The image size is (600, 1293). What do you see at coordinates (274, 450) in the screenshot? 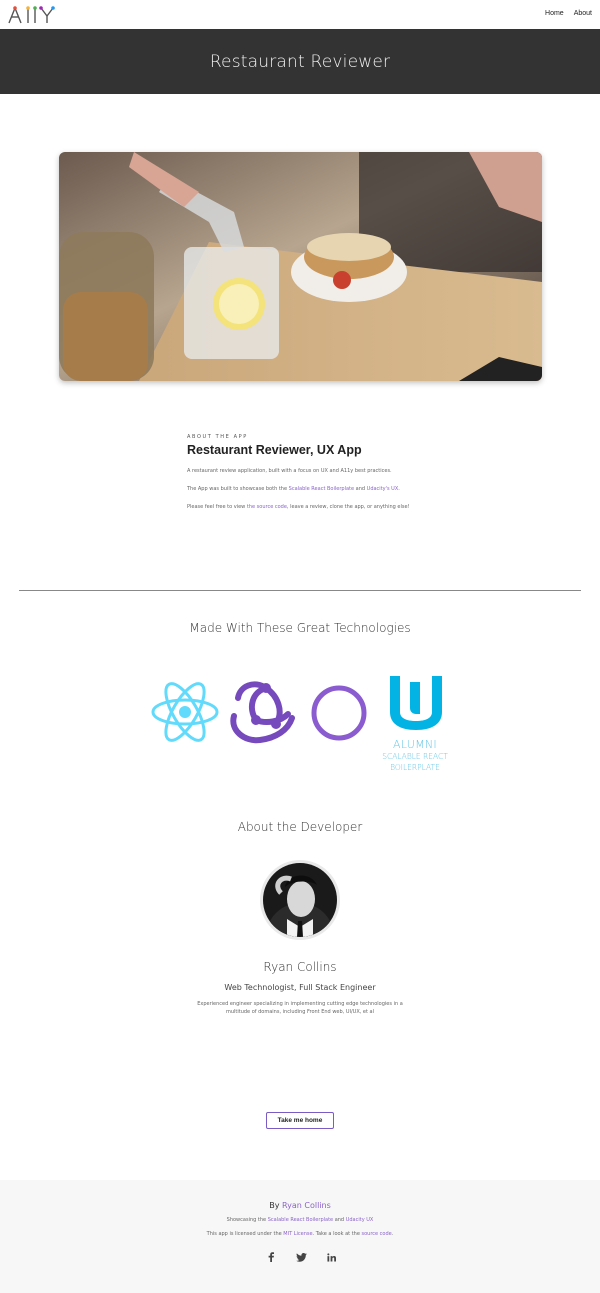
I see `about-heading: Restaurant Reviewer, UX App` at bounding box center [274, 450].